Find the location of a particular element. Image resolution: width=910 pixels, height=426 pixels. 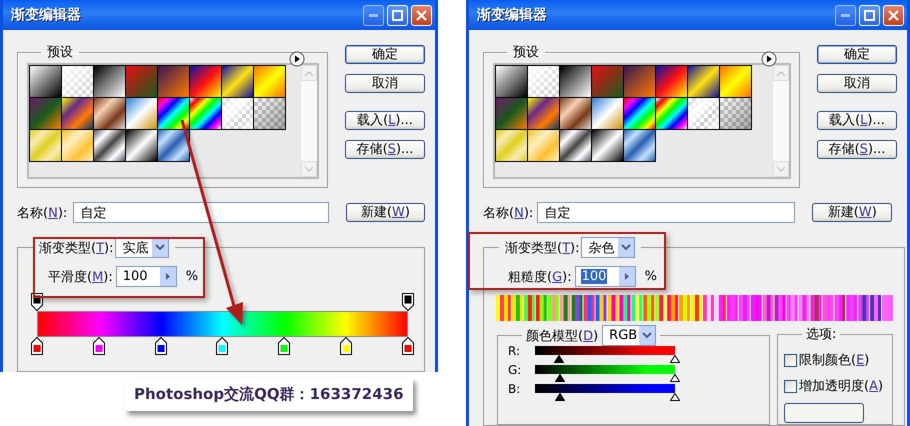

type-dropdown: 实底 is located at coordinates (142, 247).